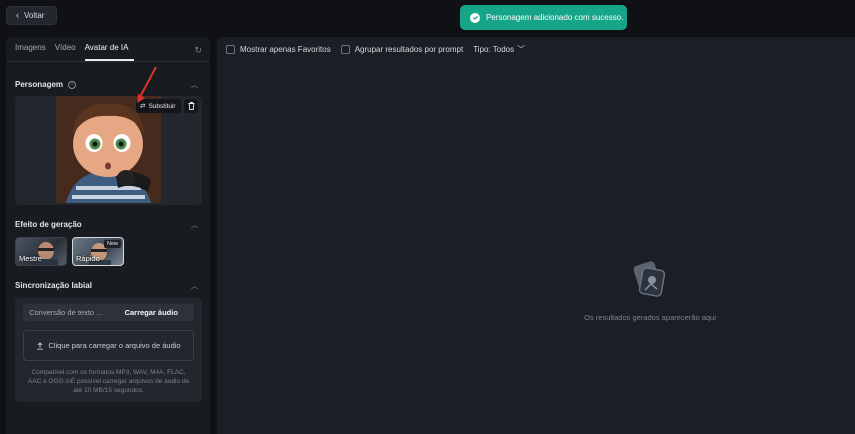  Describe the element at coordinates (345, 49) in the screenshot. I see `group-checkbox` at that location.